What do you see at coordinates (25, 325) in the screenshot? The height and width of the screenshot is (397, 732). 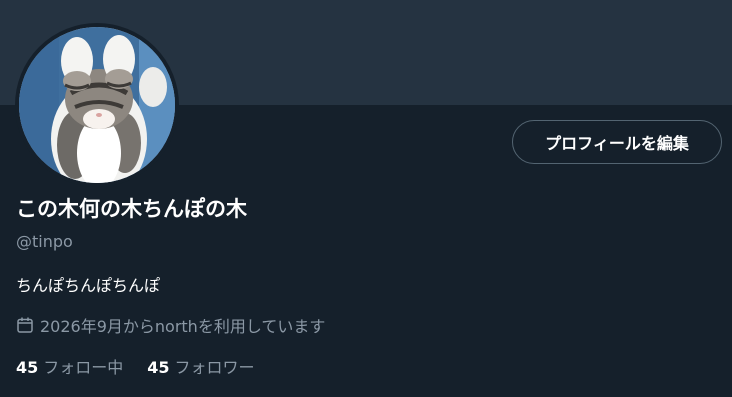 I see `calendar-icon` at bounding box center [25, 325].